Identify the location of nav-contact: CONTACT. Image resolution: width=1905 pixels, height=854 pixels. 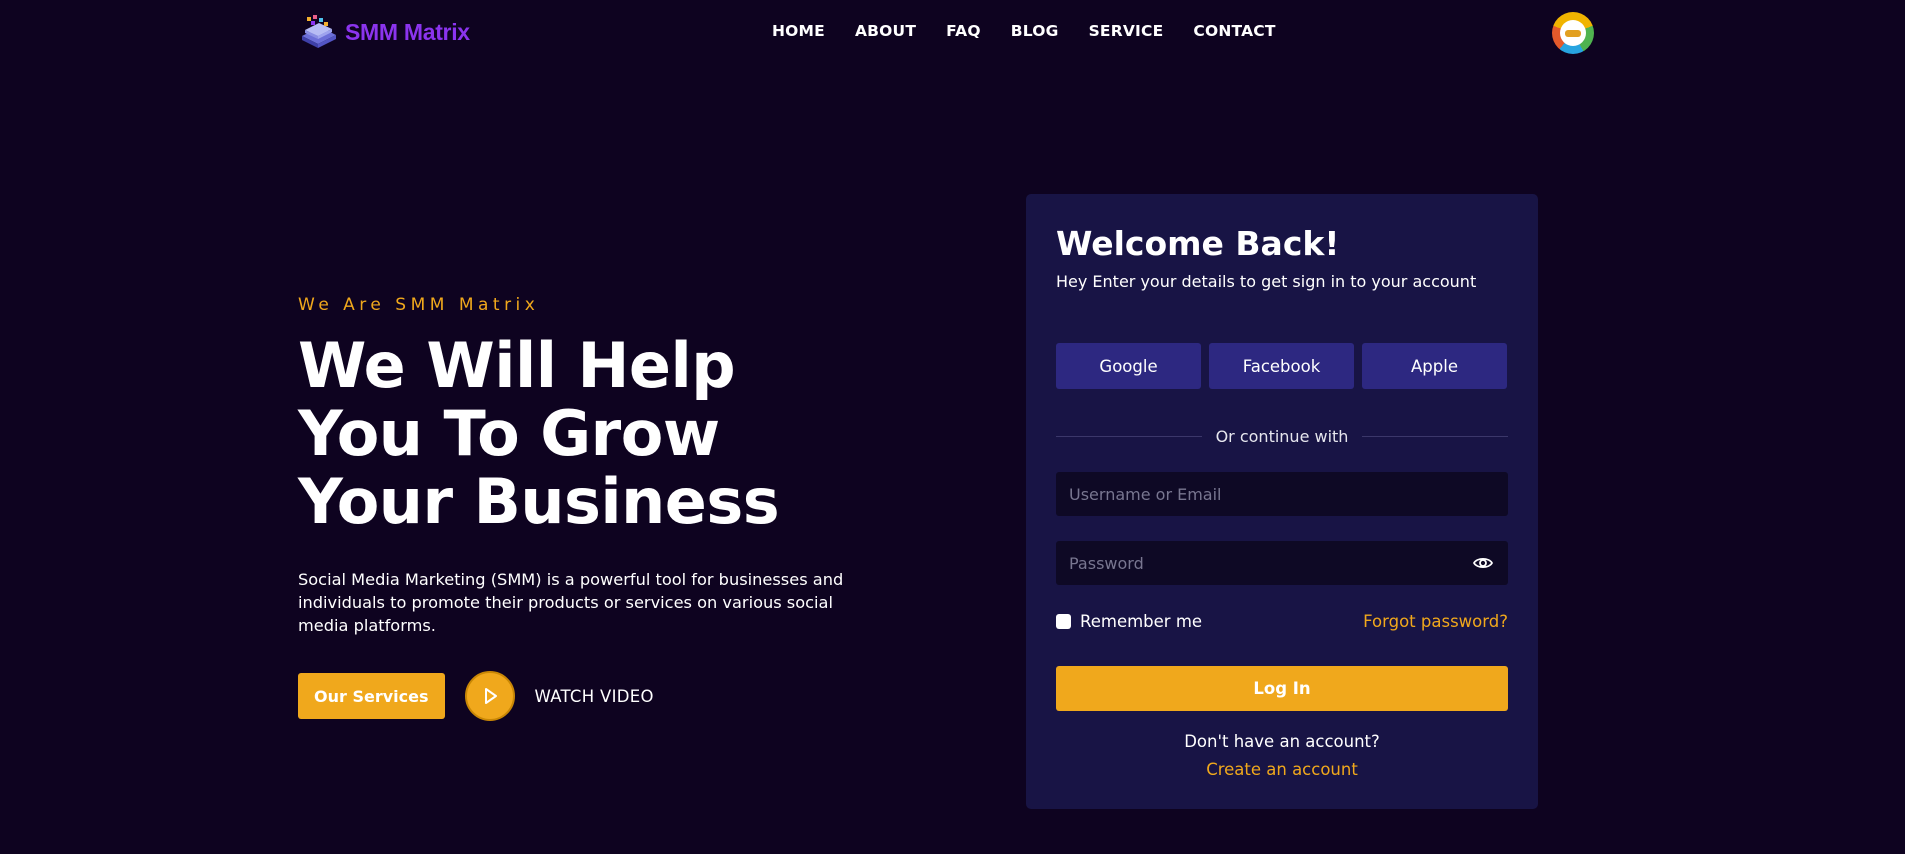
(1234, 31).